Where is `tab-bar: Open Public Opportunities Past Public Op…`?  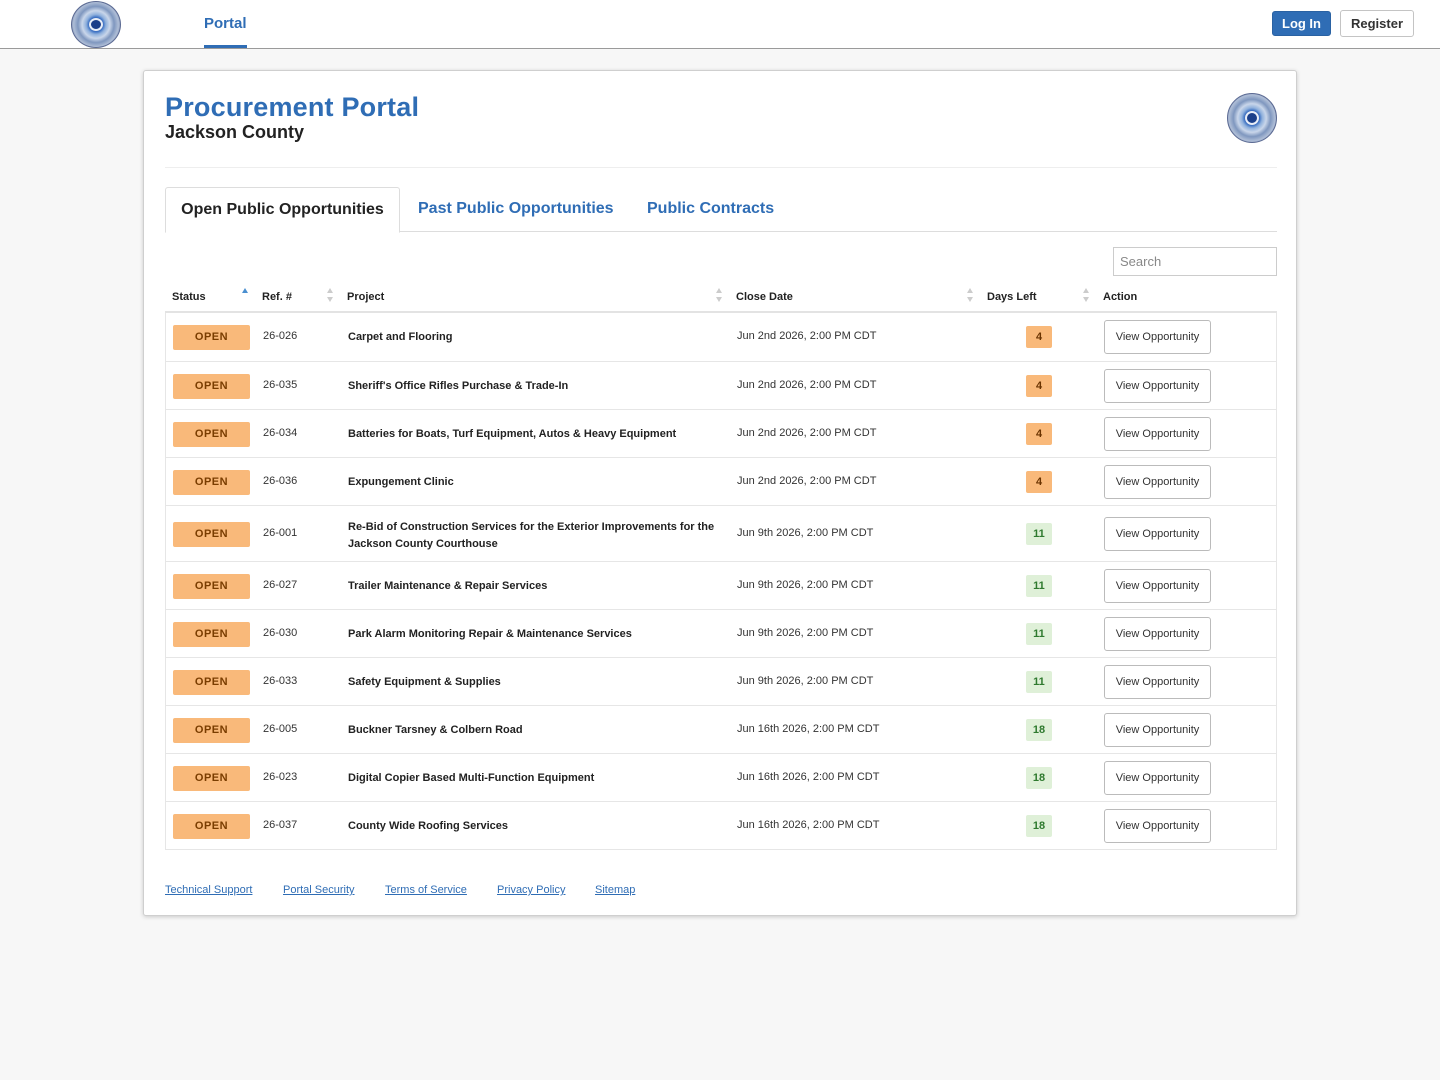
tab-bar: Open Public Opportunities Past Public Op… is located at coordinates (721, 210).